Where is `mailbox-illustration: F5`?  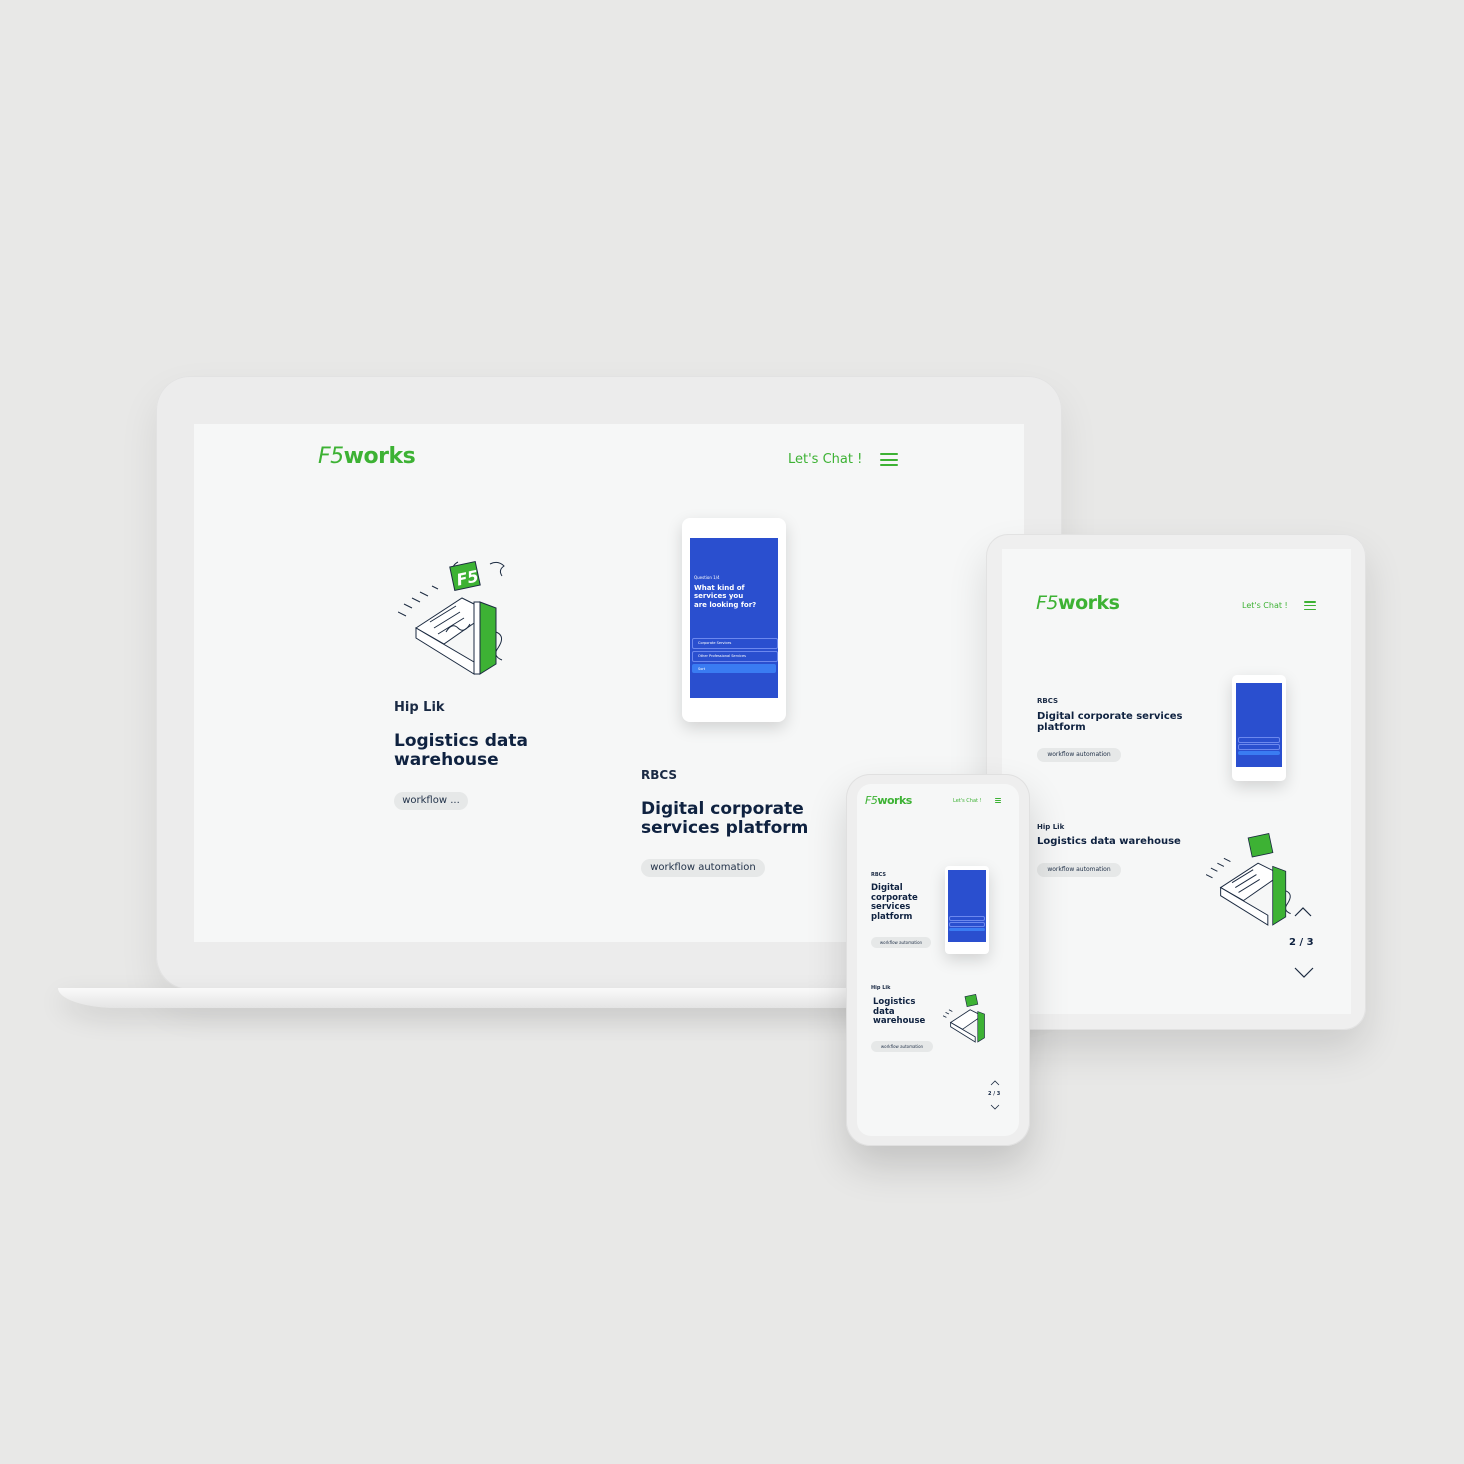
mailbox-illustration: F5 is located at coordinates (451, 617).